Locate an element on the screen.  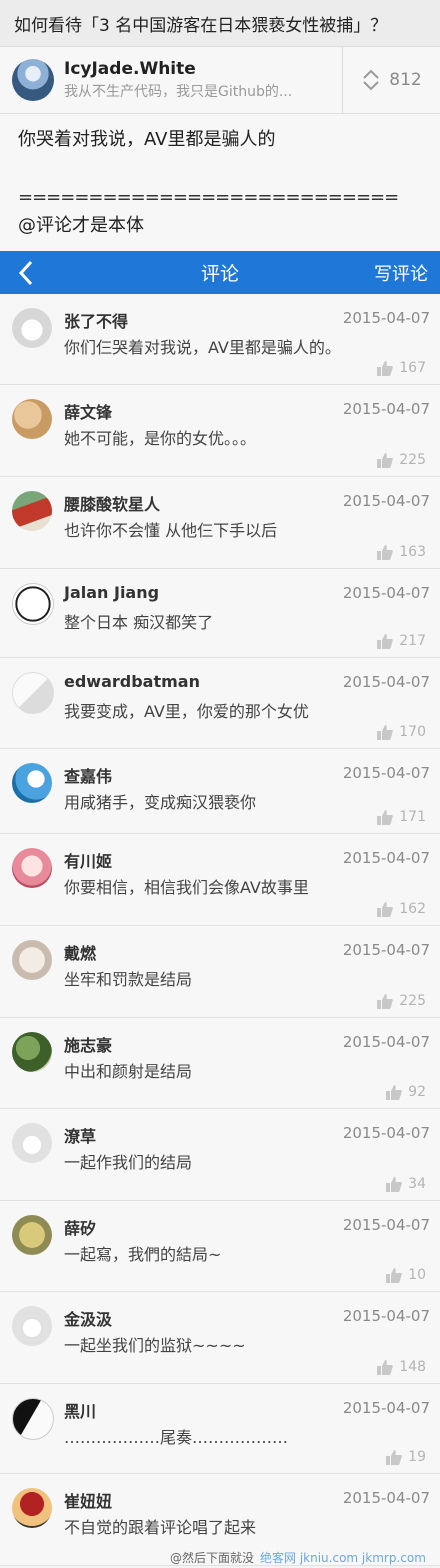
like-button: 217 is located at coordinates (401, 641).